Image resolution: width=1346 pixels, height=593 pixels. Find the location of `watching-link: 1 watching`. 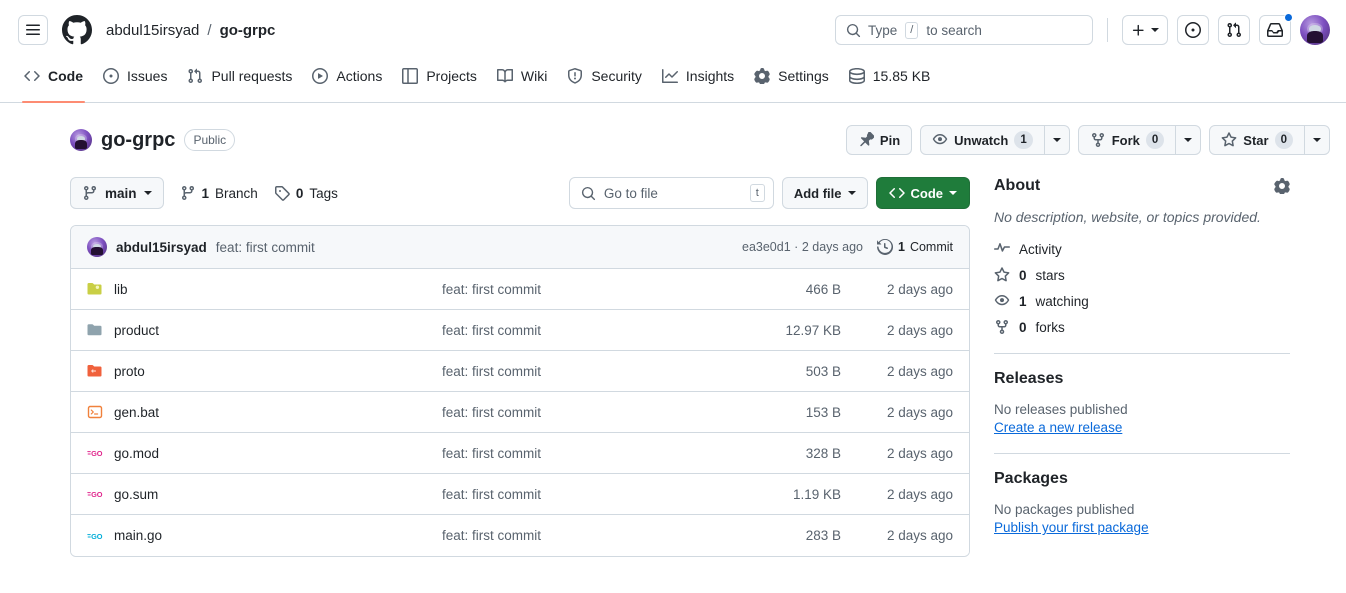

watching-link: 1 watching is located at coordinates (1142, 301).